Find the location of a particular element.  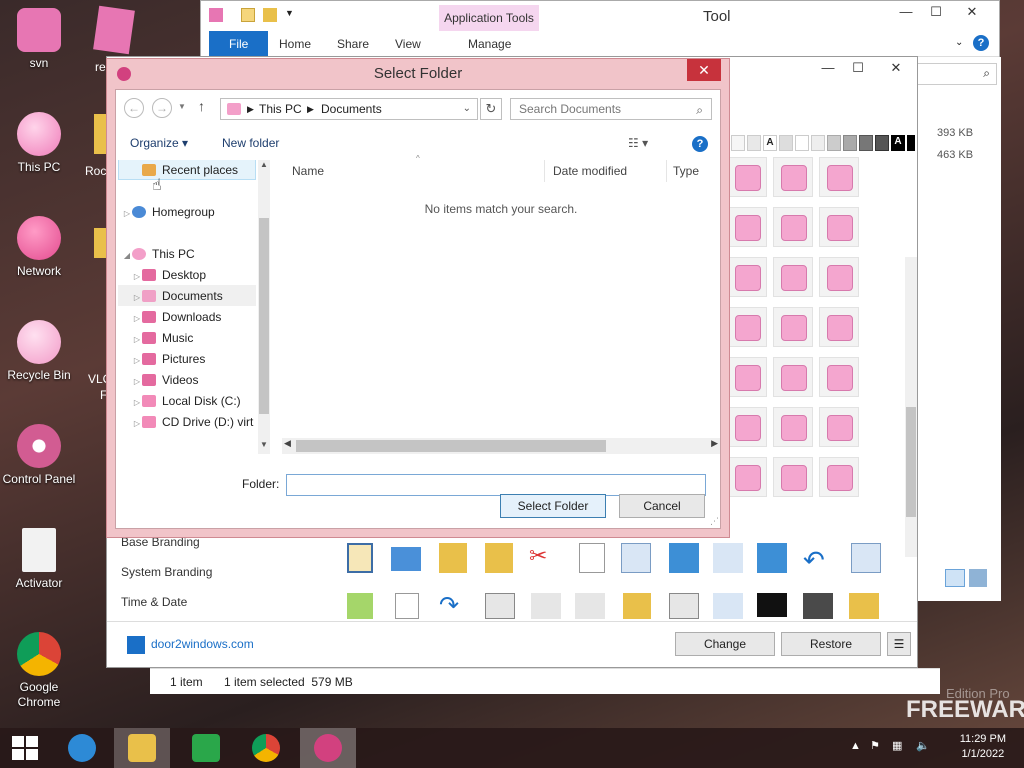

view-options-icon: ☷ ▾ is located at coordinates (638, 143).